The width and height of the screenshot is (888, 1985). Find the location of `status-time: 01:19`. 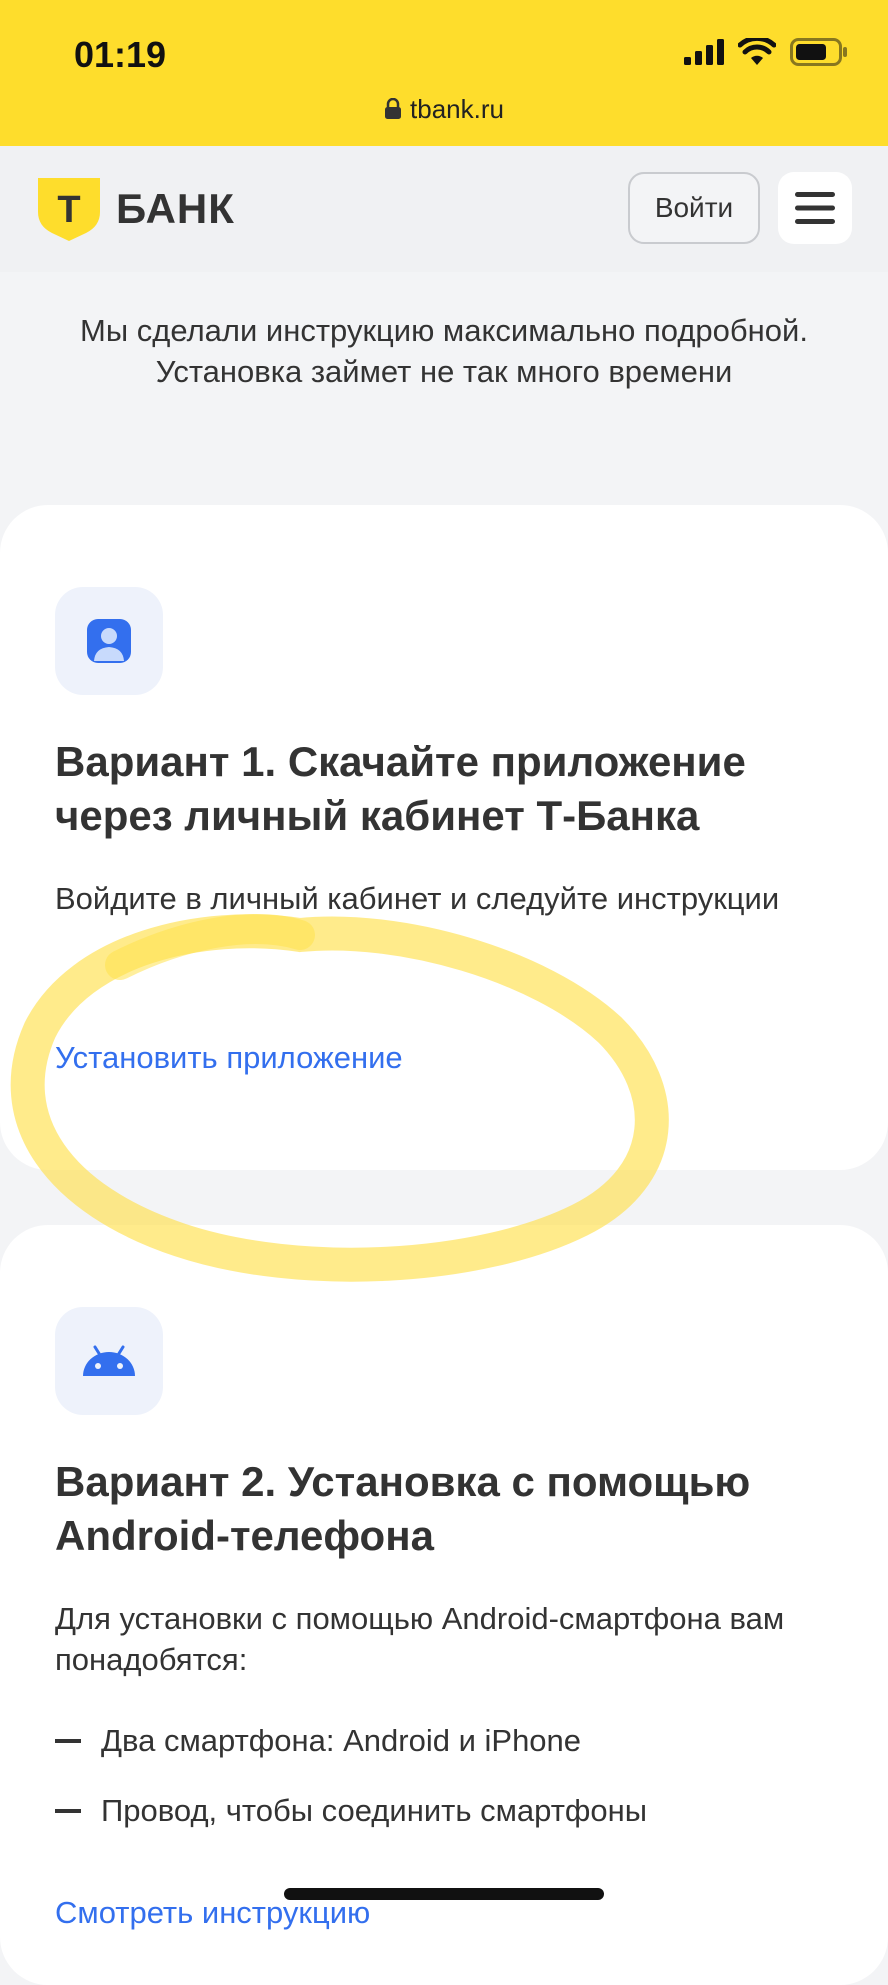

status-time: 01:19 is located at coordinates (120, 54).